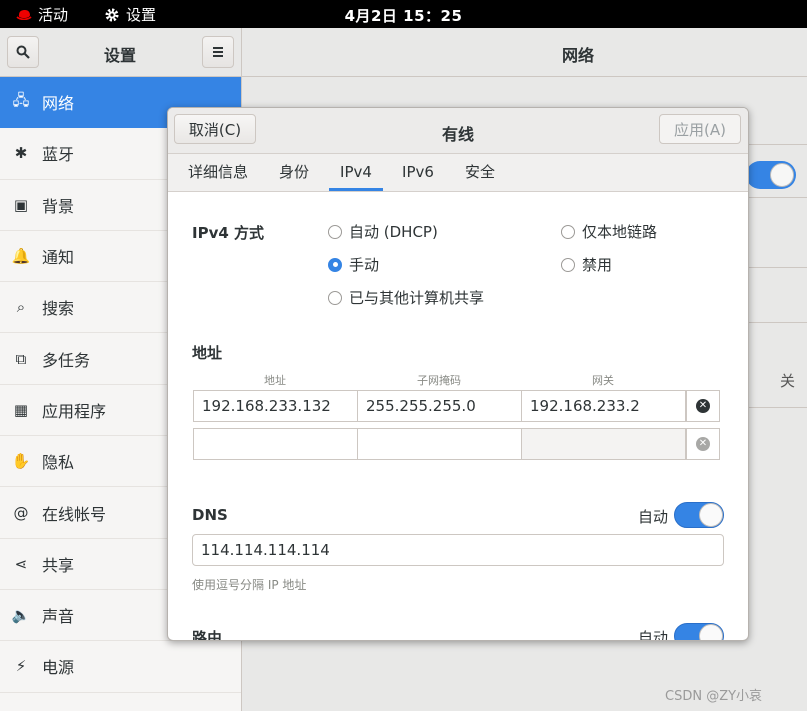  Describe the element at coordinates (403, 52) in the screenshot. I see `header-bar: 设置 网络` at that location.